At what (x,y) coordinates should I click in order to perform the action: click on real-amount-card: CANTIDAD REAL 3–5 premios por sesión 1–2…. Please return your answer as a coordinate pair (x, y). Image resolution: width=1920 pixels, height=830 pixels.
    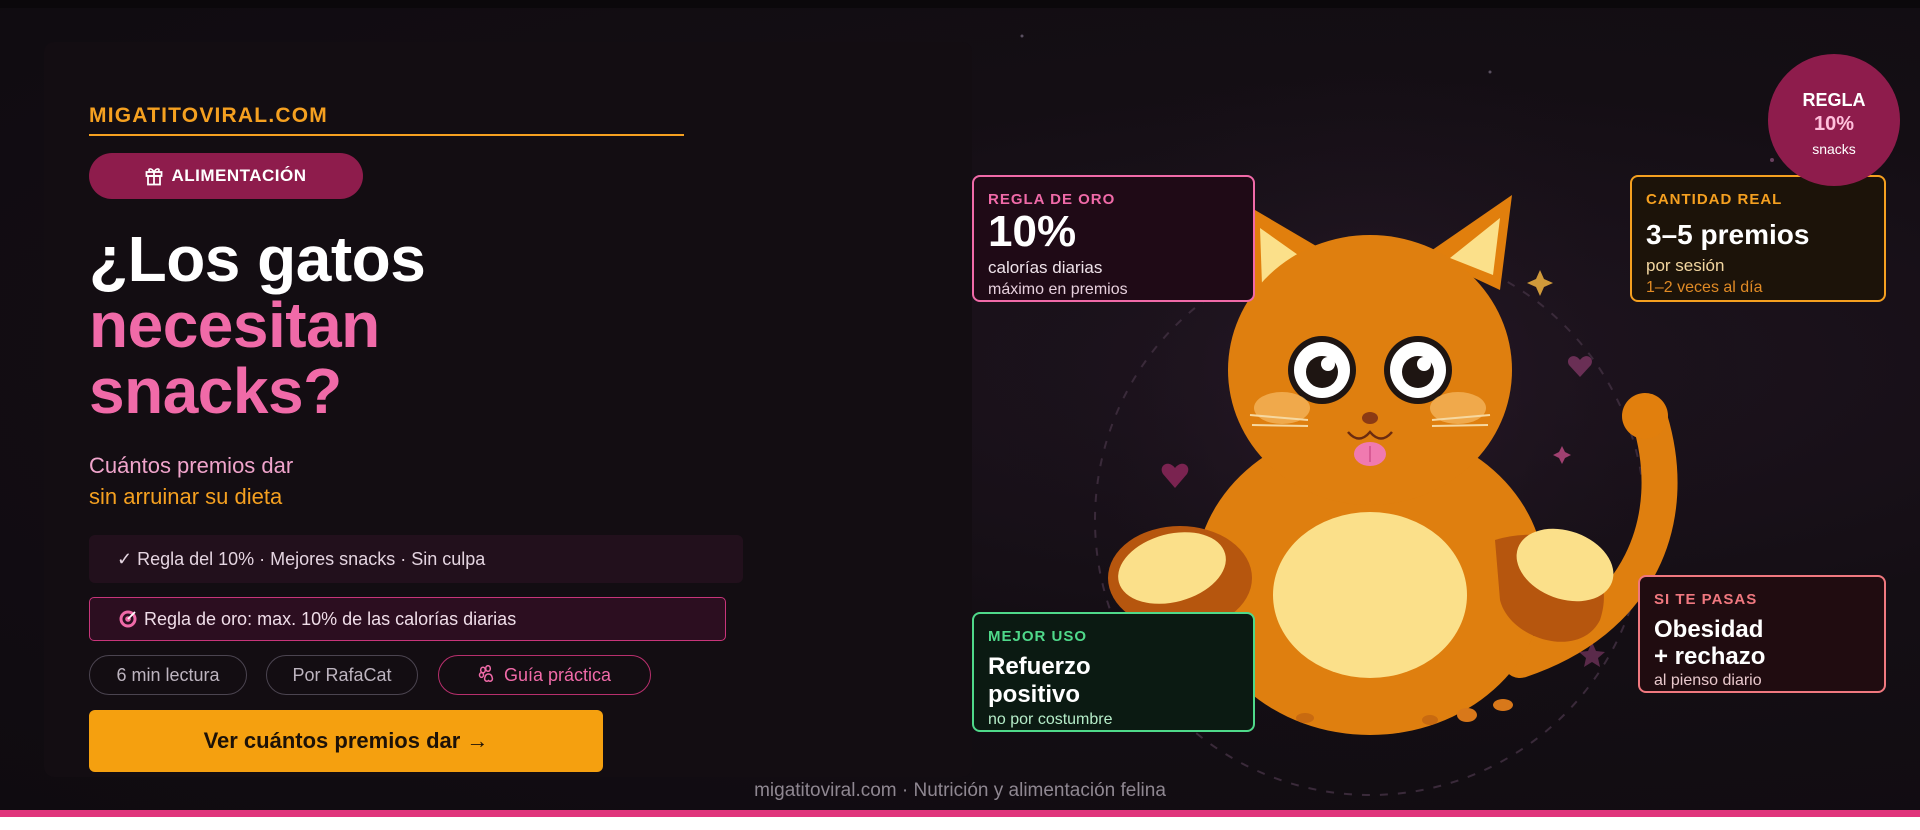
    Looking at the image, I should click on (1758, 238).